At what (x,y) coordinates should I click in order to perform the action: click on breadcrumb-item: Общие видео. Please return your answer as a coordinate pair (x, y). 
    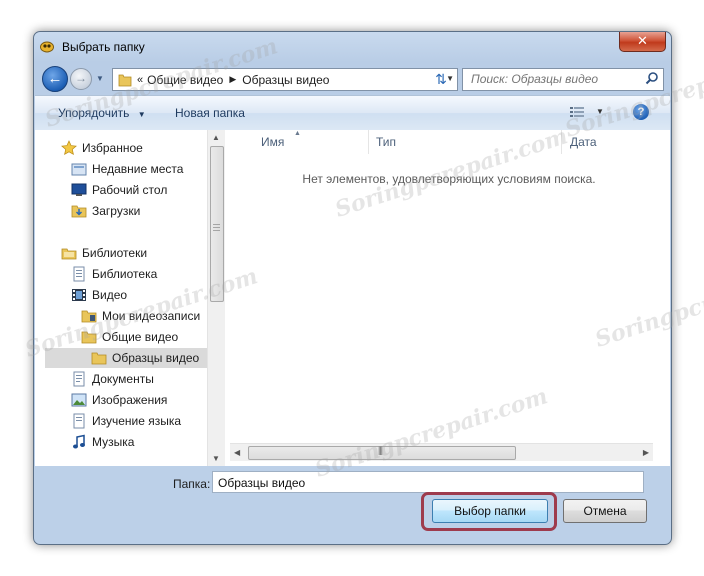
    Looking at the image, I should click on (185, 80).